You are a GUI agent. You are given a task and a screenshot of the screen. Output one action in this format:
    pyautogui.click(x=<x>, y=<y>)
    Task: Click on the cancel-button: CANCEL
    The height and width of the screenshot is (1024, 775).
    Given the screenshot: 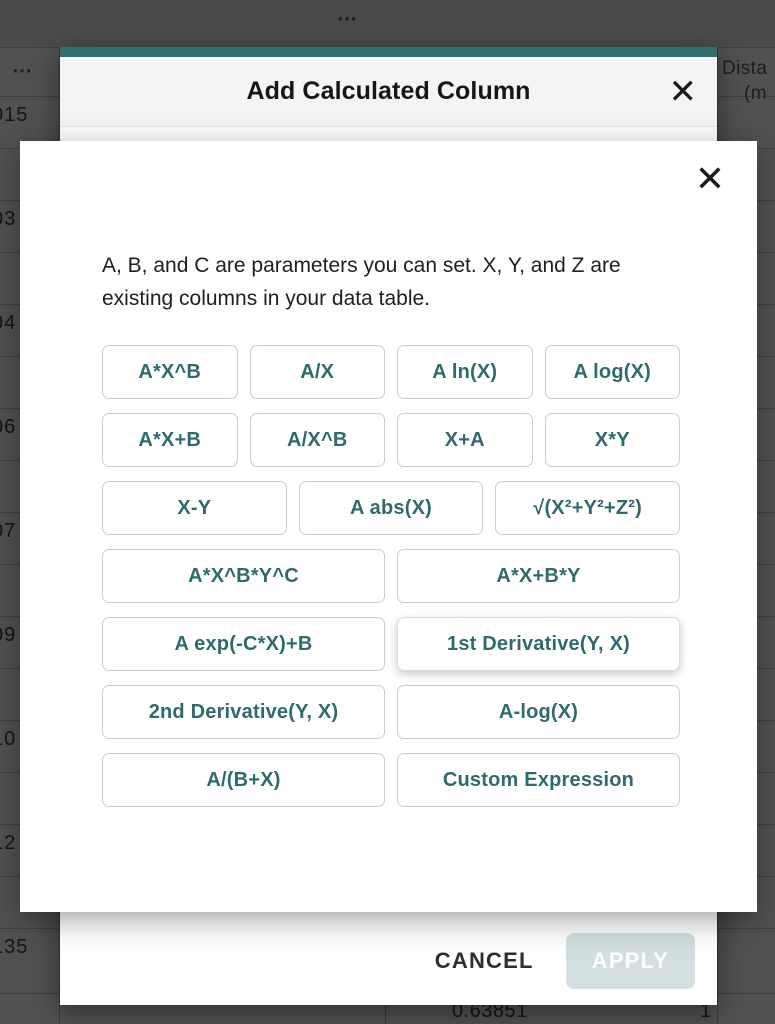 What is the action you would take?
    pyautogui.click(x=484, y=961)
    